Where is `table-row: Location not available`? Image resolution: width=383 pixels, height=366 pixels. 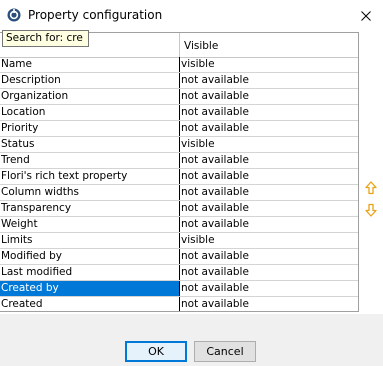 table-row: Location not available is located at coordinates (179, 113).